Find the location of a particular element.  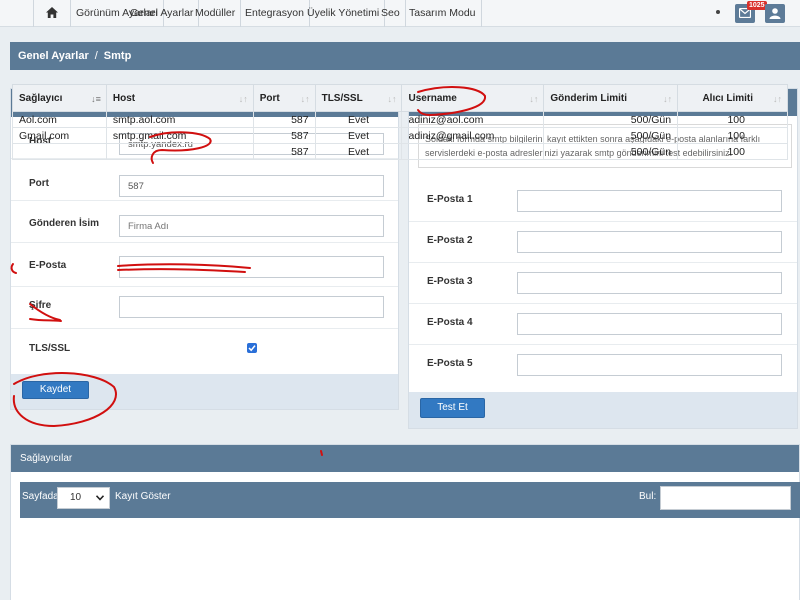

user-icon is located at coordinates (775, 13).